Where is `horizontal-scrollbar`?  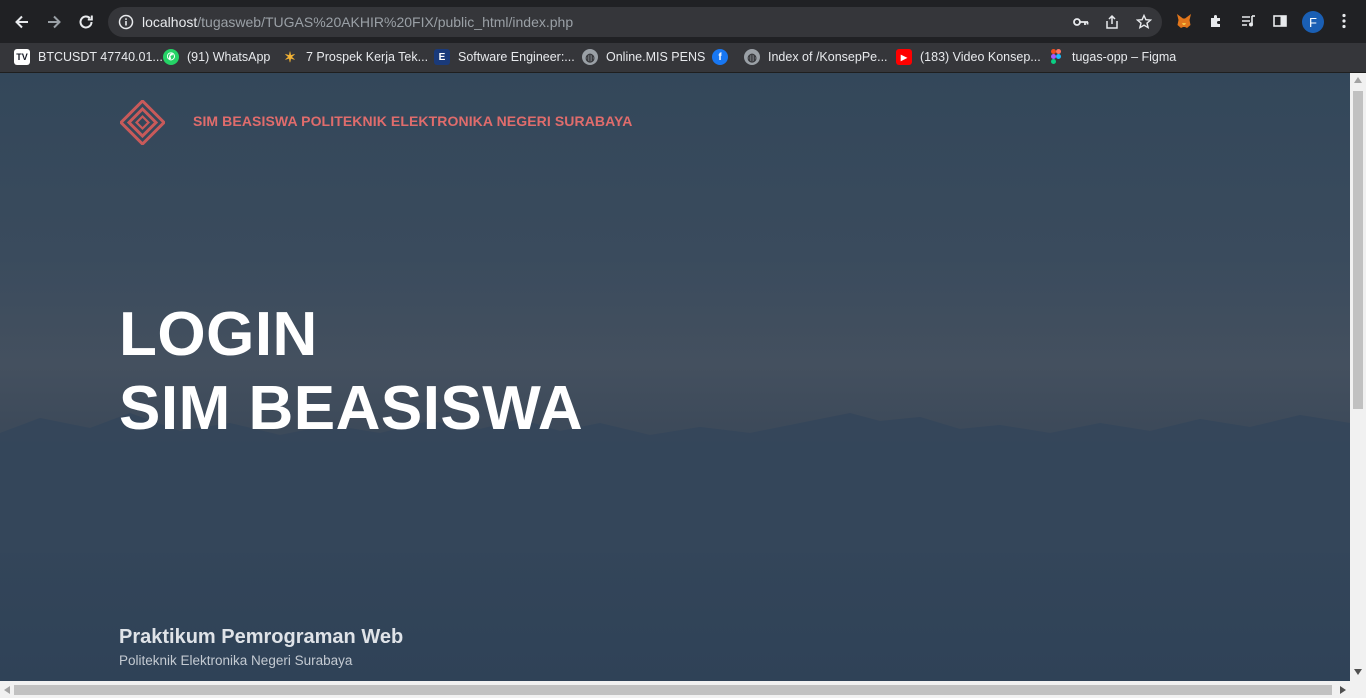
horizontal-scrollbar is located at coordinates (683, 689).